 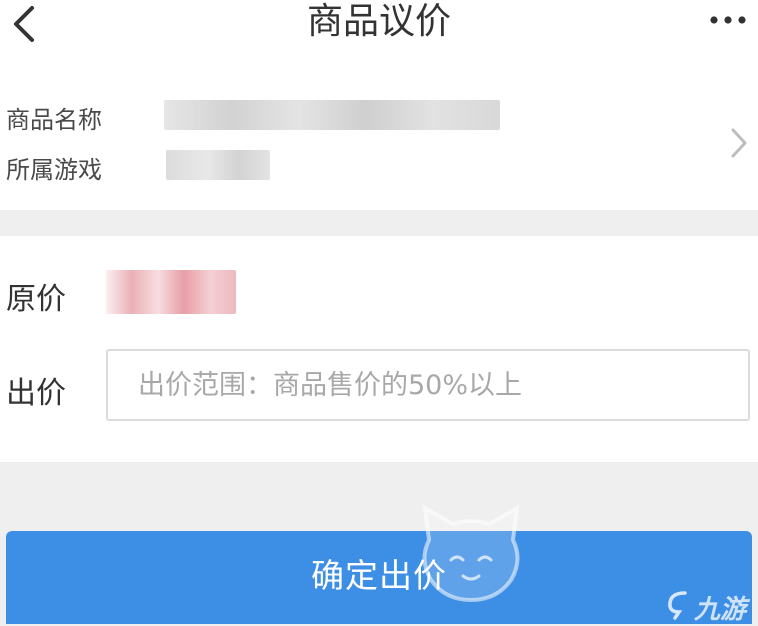 I want to click on brand-watermark-text: 九游, so click(x=720, y=610).